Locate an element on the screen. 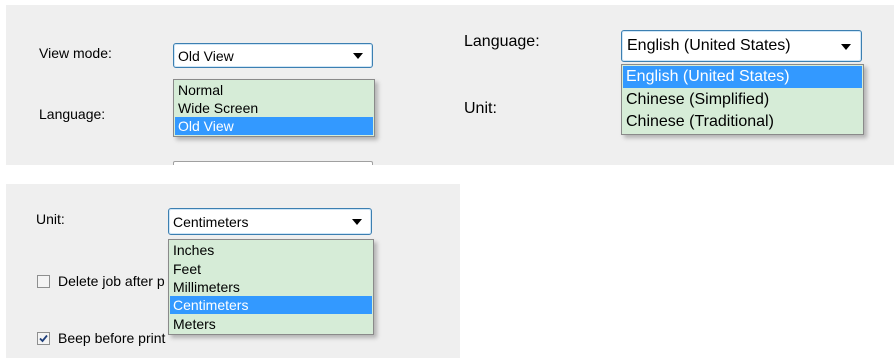 This screenshot has width=894, height=358. unit-value: Centimeters is located at coordinates (211, 221).